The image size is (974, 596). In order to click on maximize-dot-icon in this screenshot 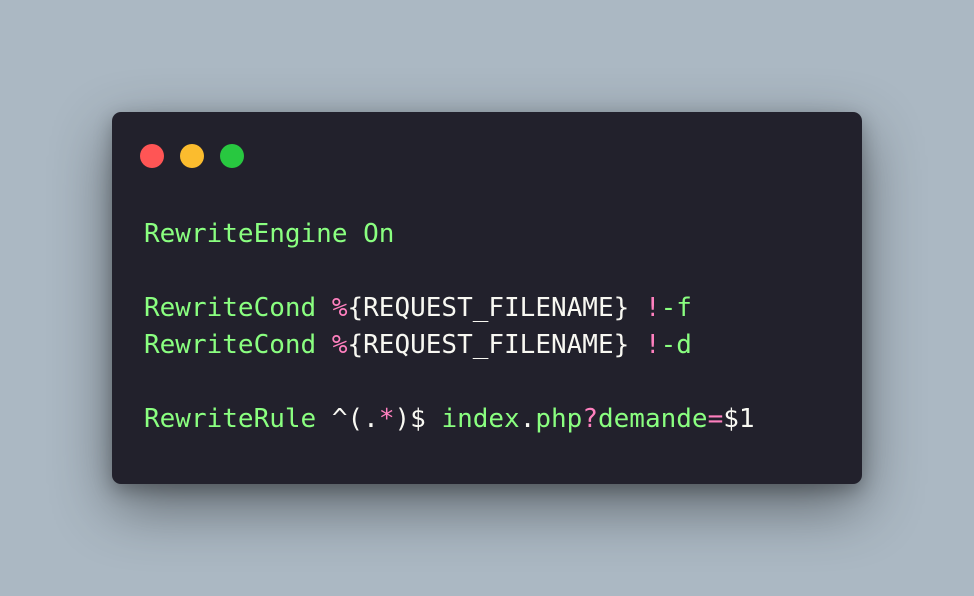, I will do `click(232, 156)`.